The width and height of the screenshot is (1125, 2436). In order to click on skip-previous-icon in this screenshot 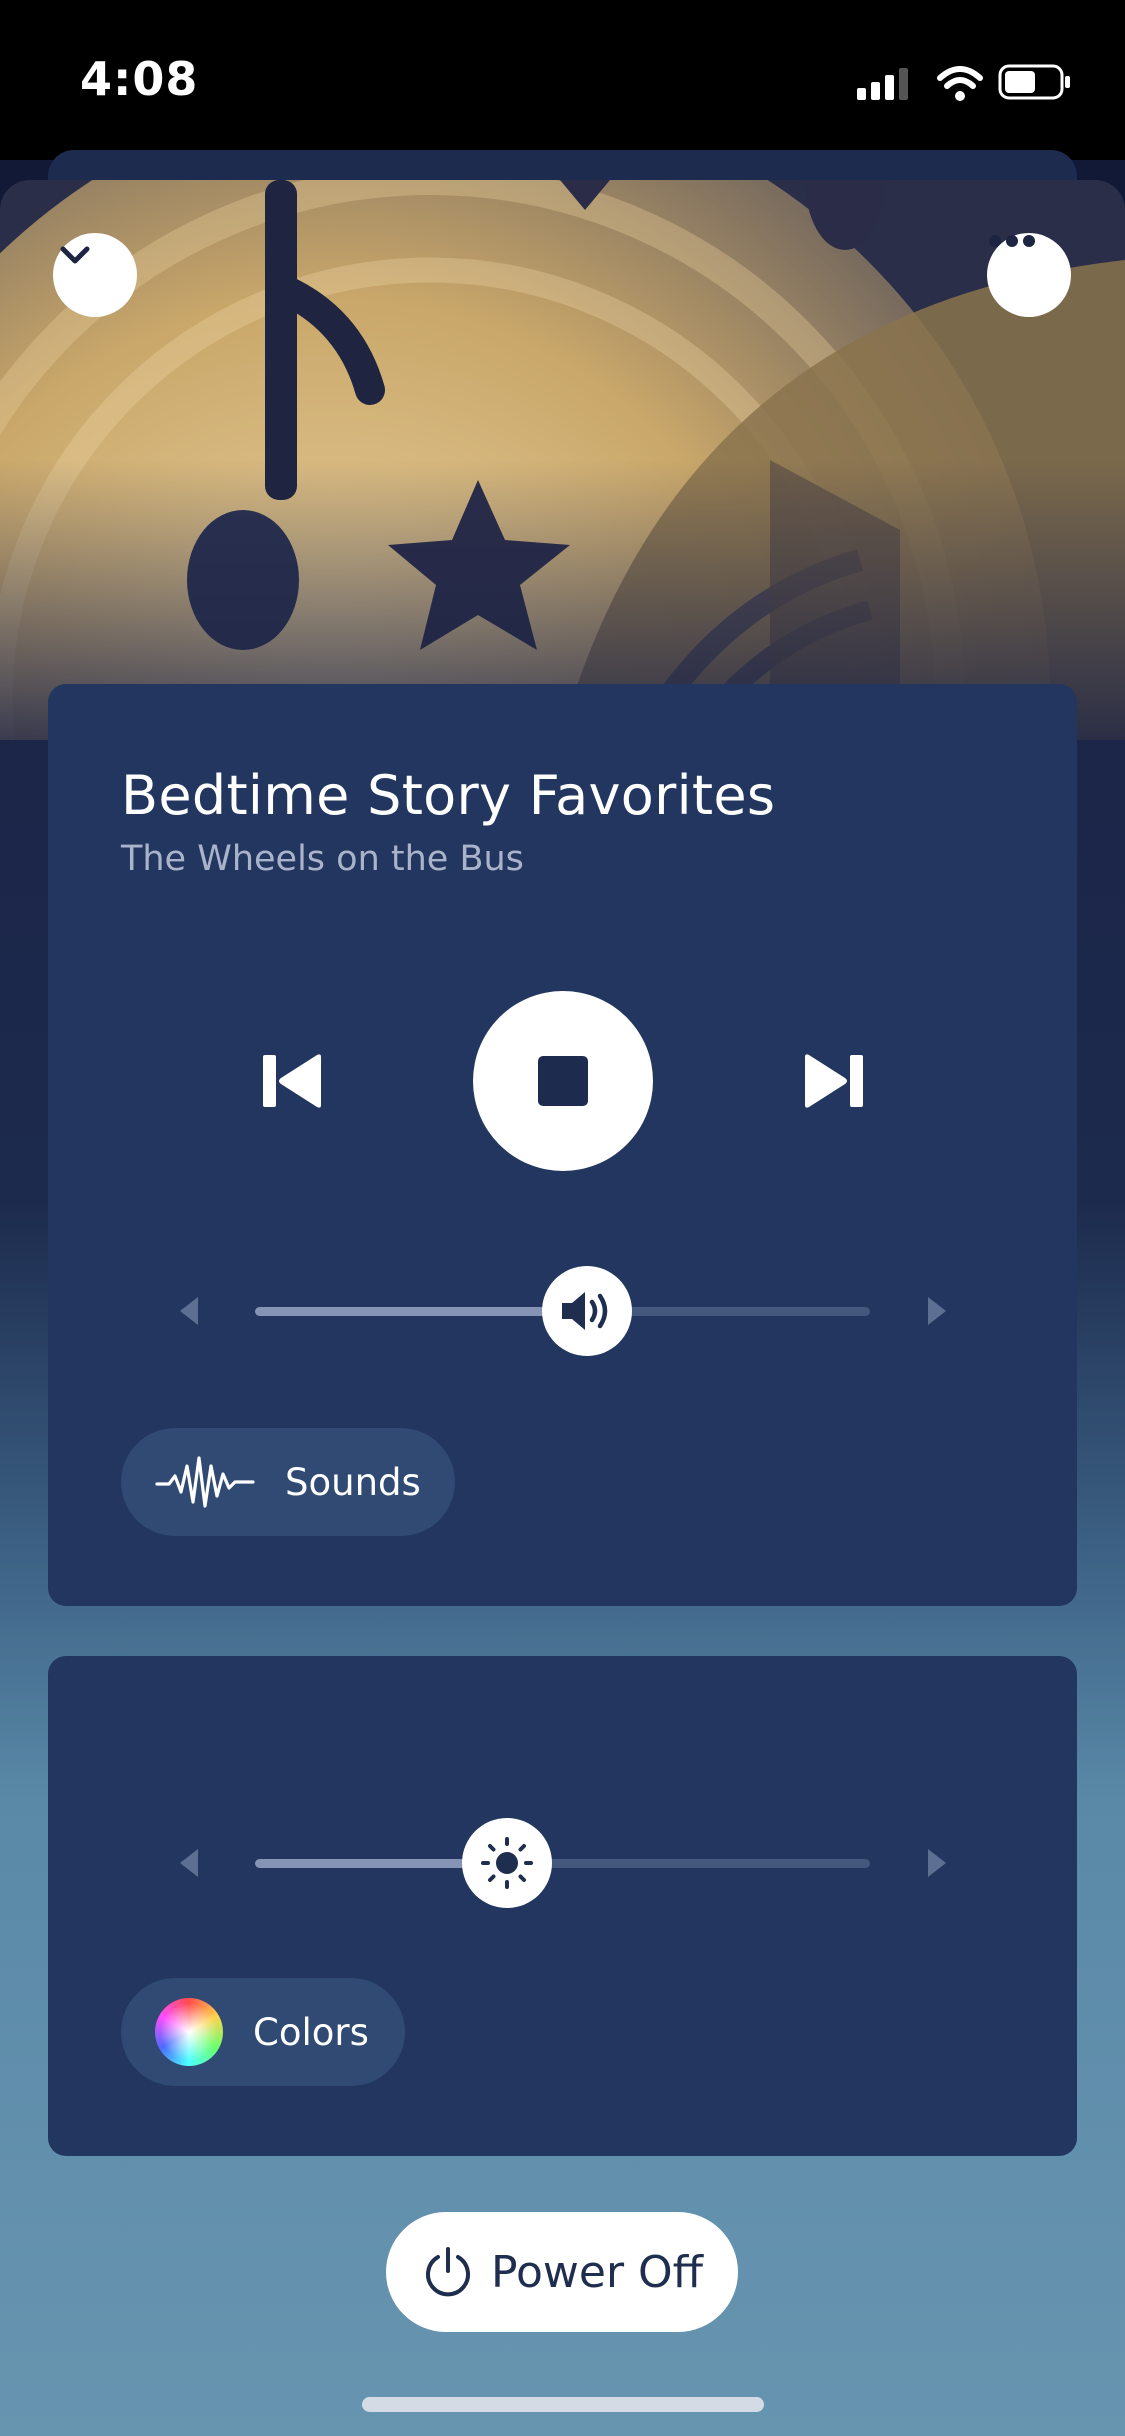, I will do `click(292, 1081)`.